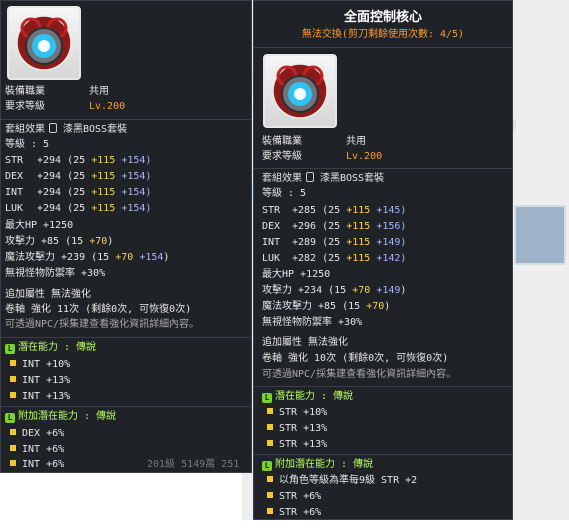 Image resolution: width=569 pixels, height=530 pixels. I want to click on req-level-label: 要求等級, so click(25, 106).